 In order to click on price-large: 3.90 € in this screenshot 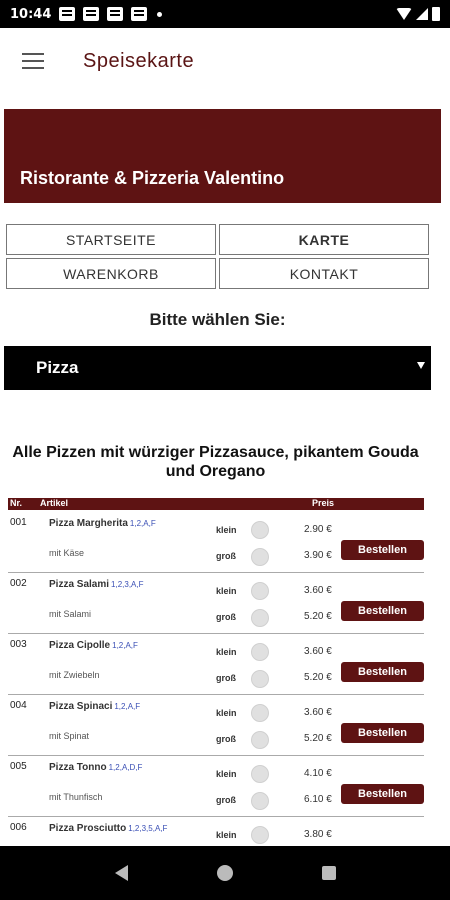, I will do `click(318, 555)`.